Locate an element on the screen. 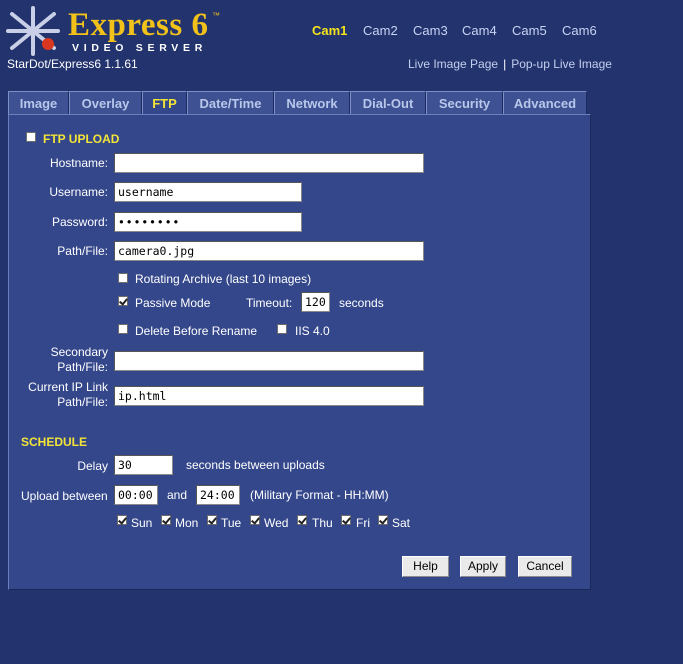 The width and height of the screenshot is (683, 664). tab-network: Network is located at coordinates (312, 102).